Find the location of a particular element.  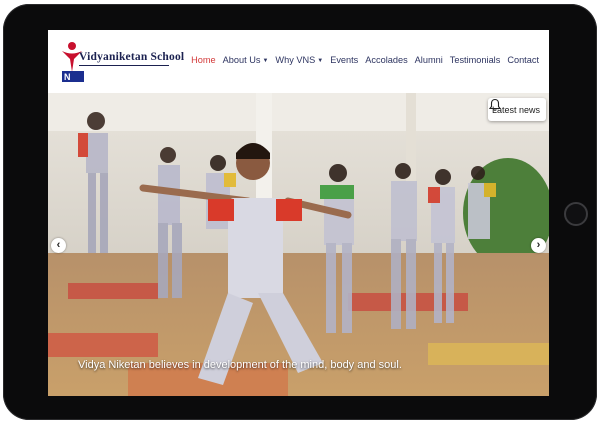

carousel-prev-button: ‹ is located at coordinates (58, 245).